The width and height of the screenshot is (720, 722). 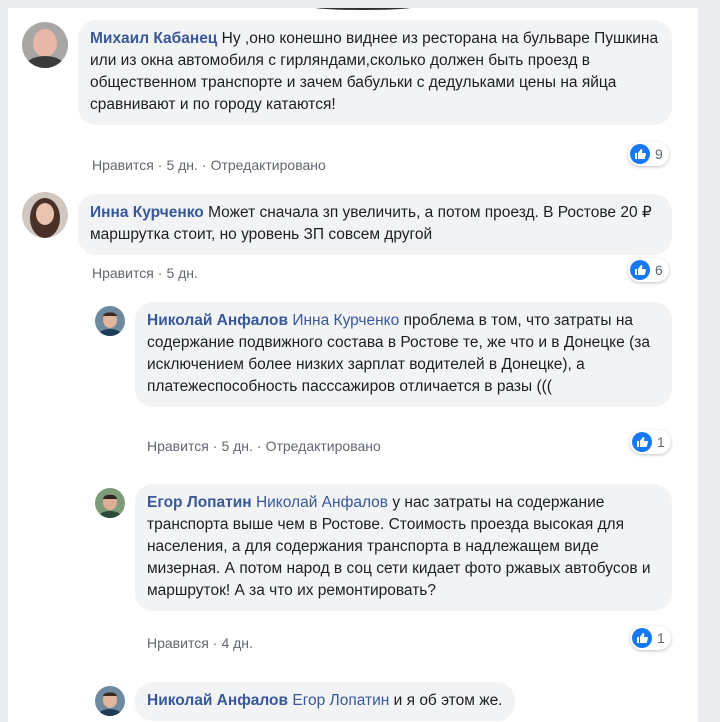 I want to click on mention-link: Николай Анфалов, so click(x=322, y=502).